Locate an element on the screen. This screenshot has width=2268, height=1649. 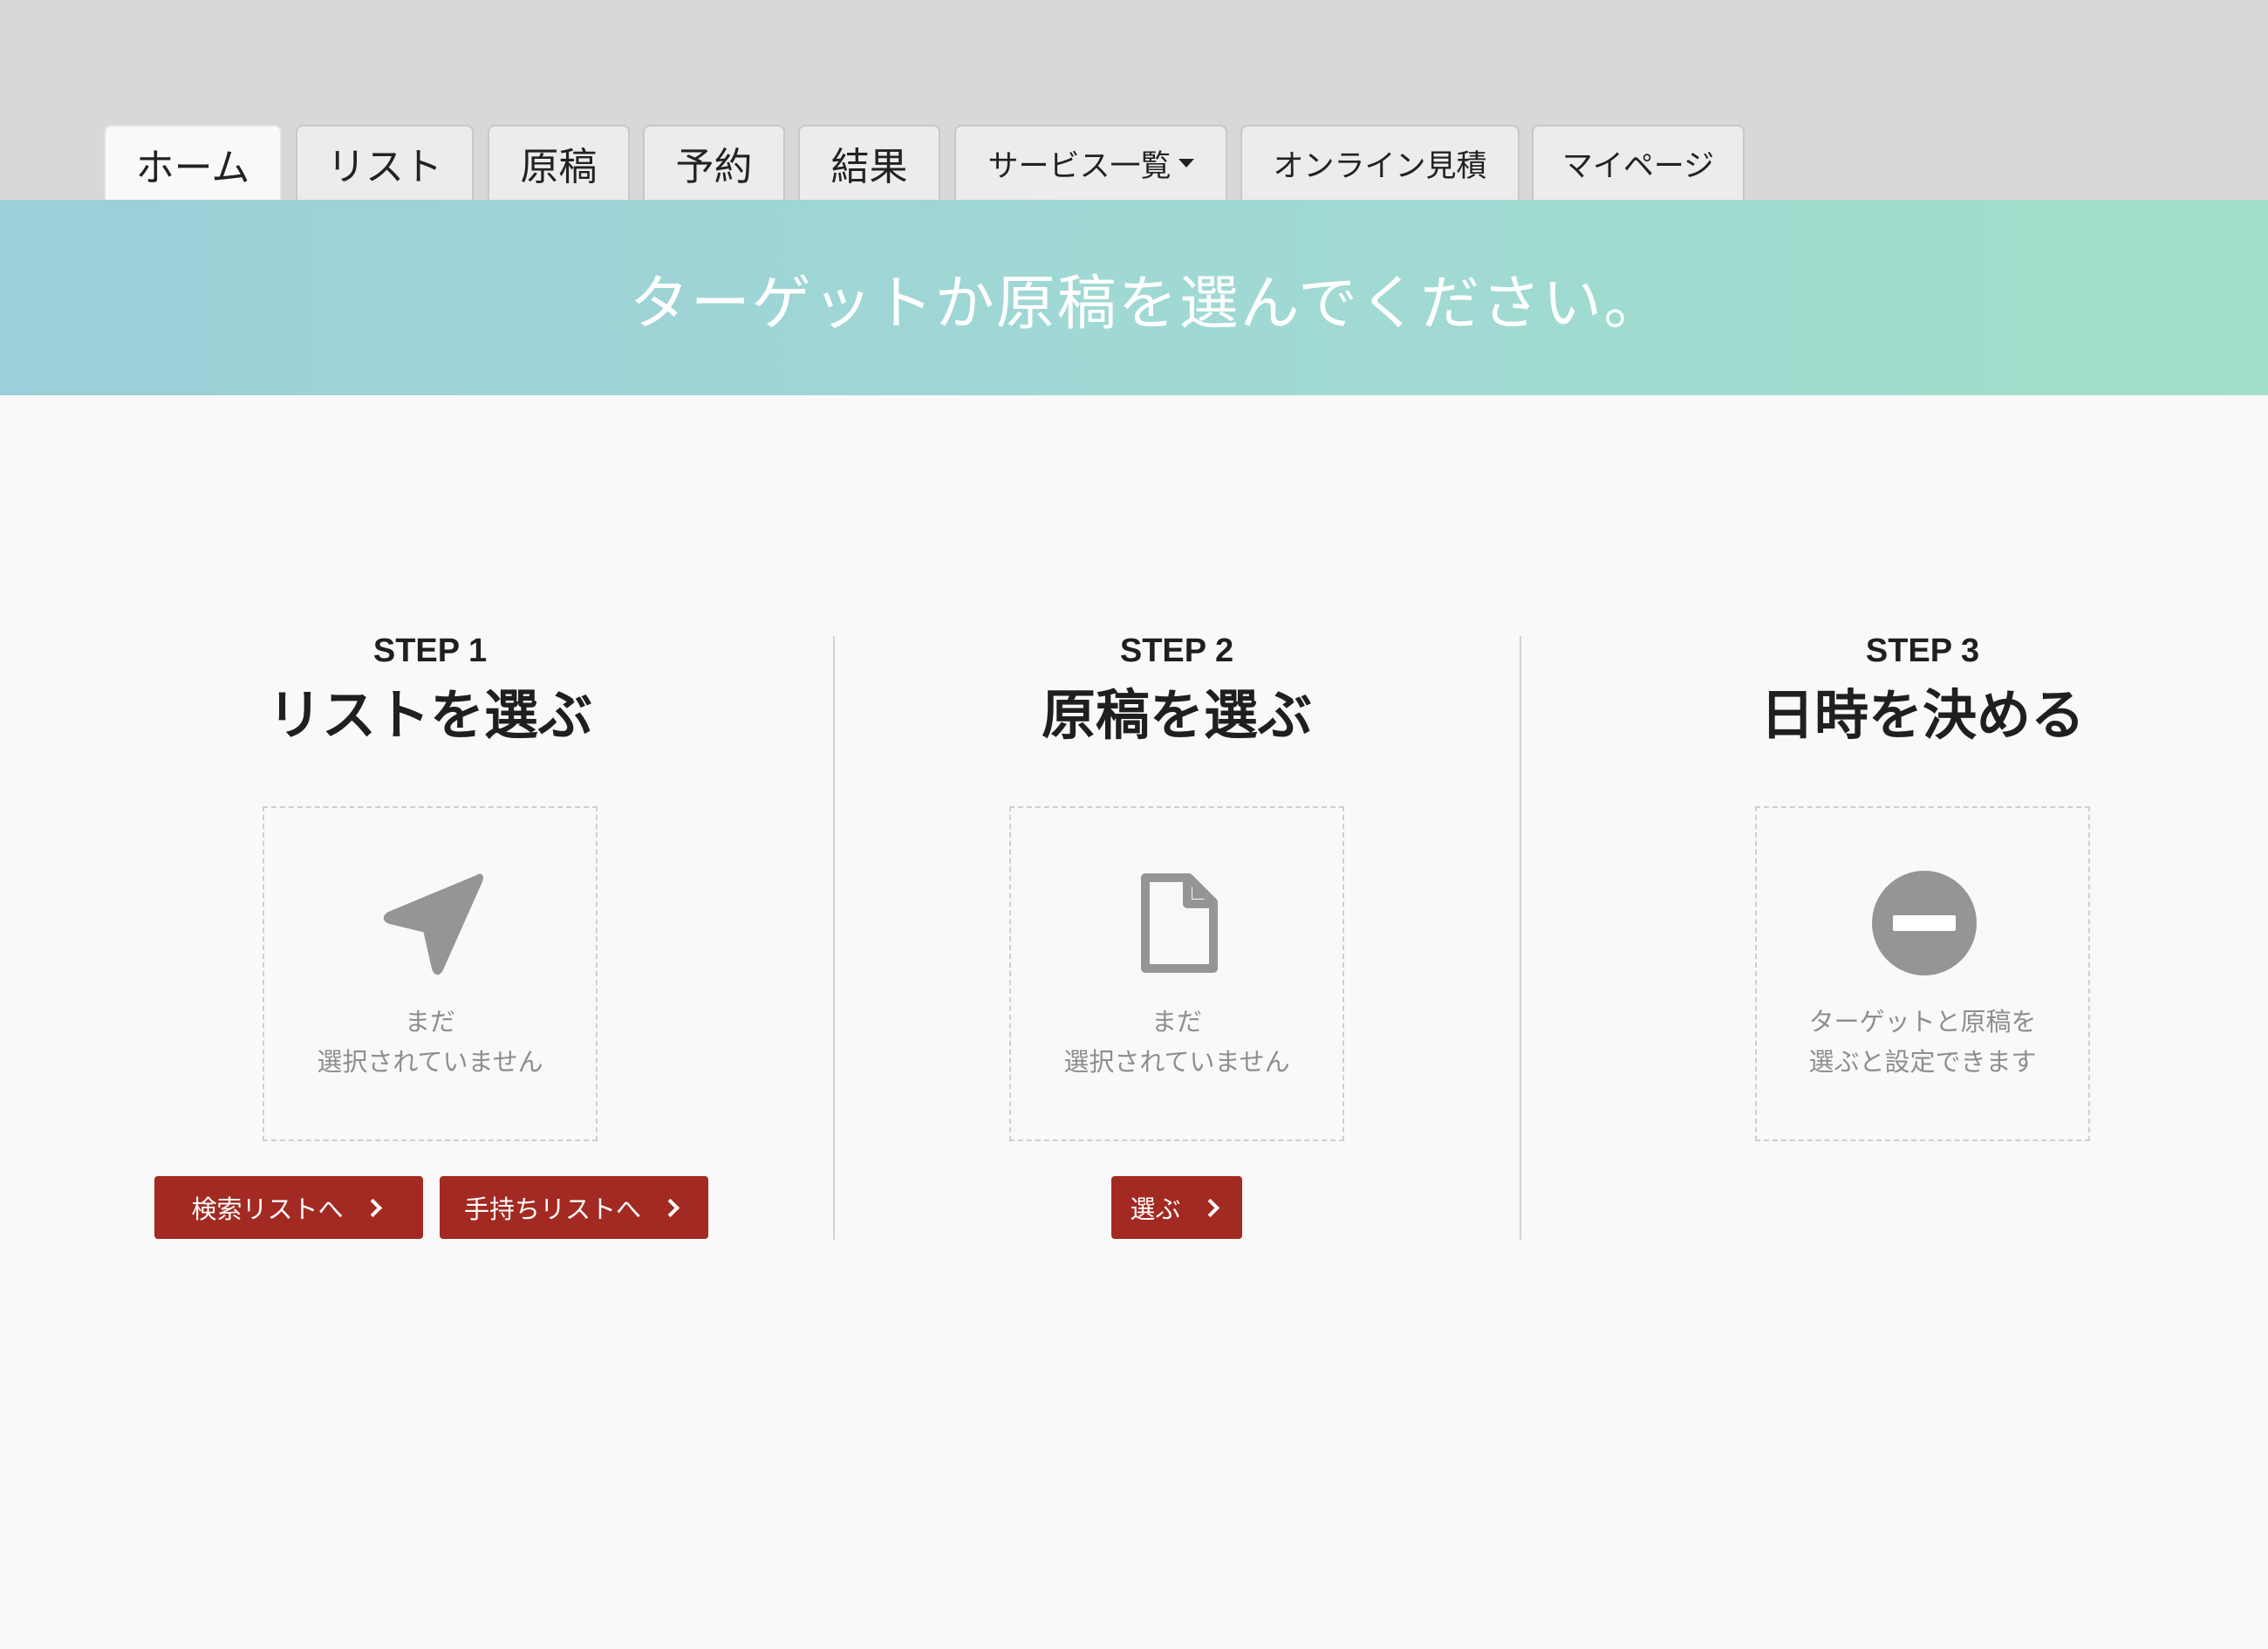
tab-list: リスト is located at coordinates (385, 162).